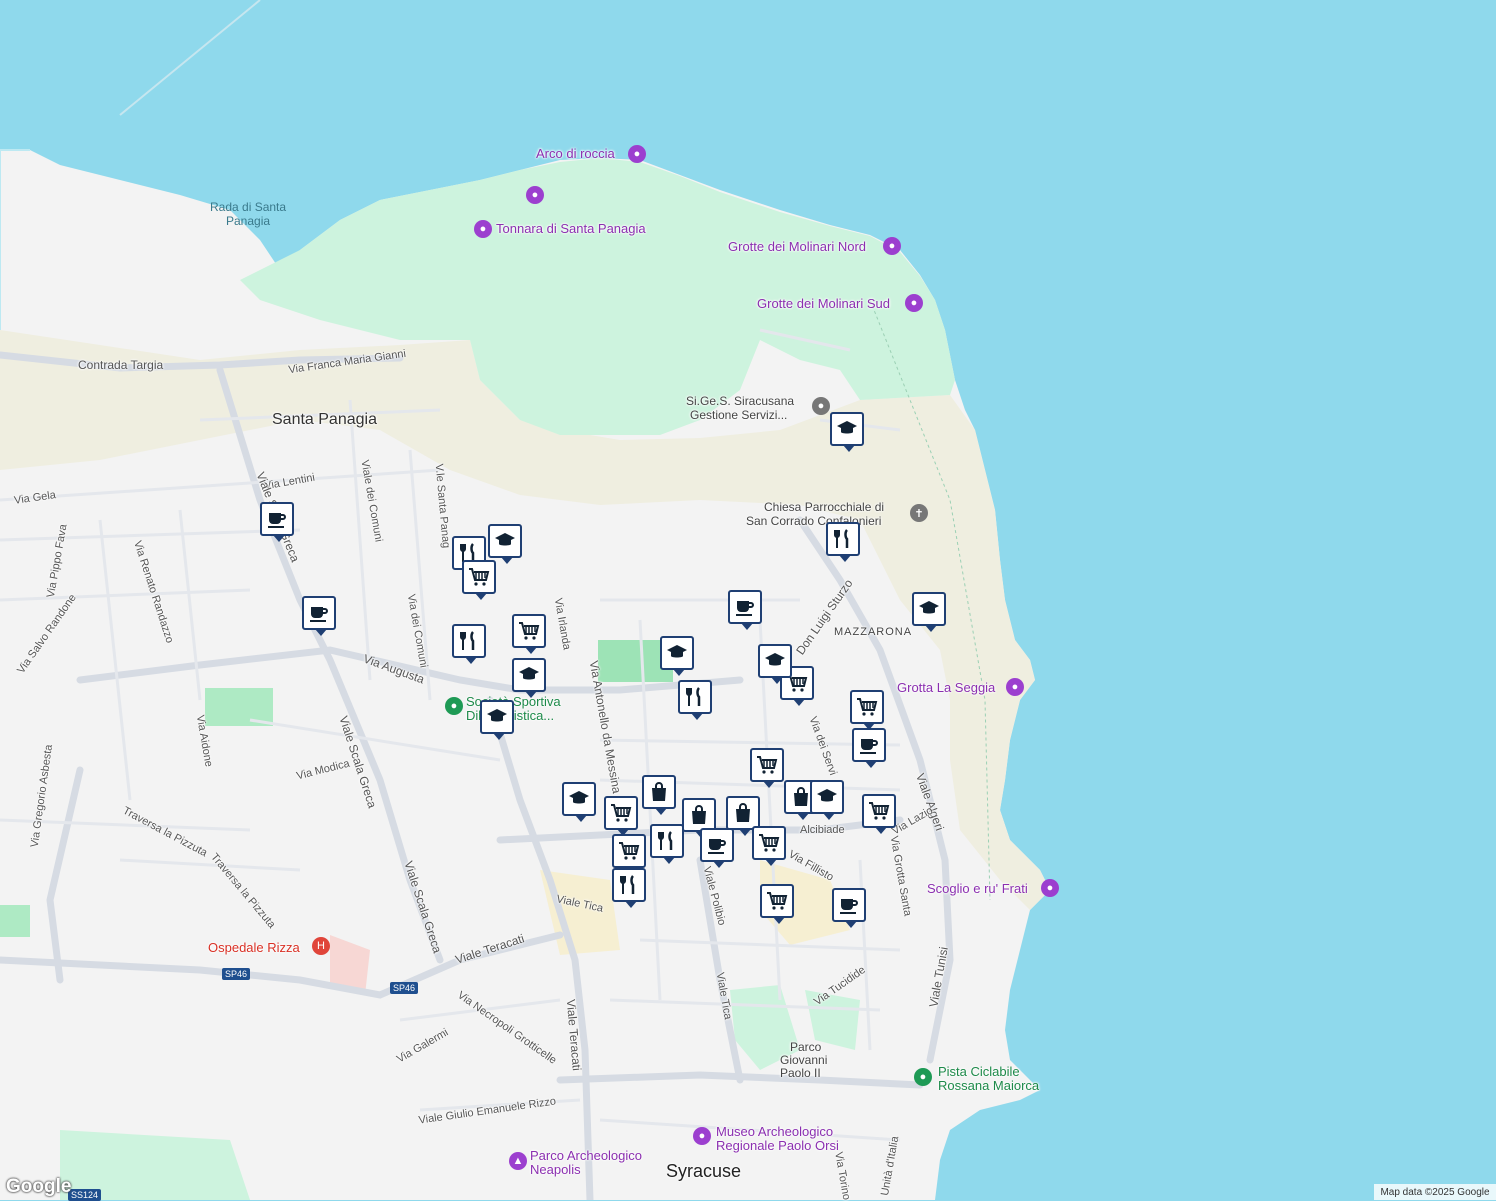 This screenshot has height=1201, width=1496. What do you see at coordinates (873, 632) in the screenshot?
I see `mazzarona-label: MAZZARONA` at bounding box center [873, 632].